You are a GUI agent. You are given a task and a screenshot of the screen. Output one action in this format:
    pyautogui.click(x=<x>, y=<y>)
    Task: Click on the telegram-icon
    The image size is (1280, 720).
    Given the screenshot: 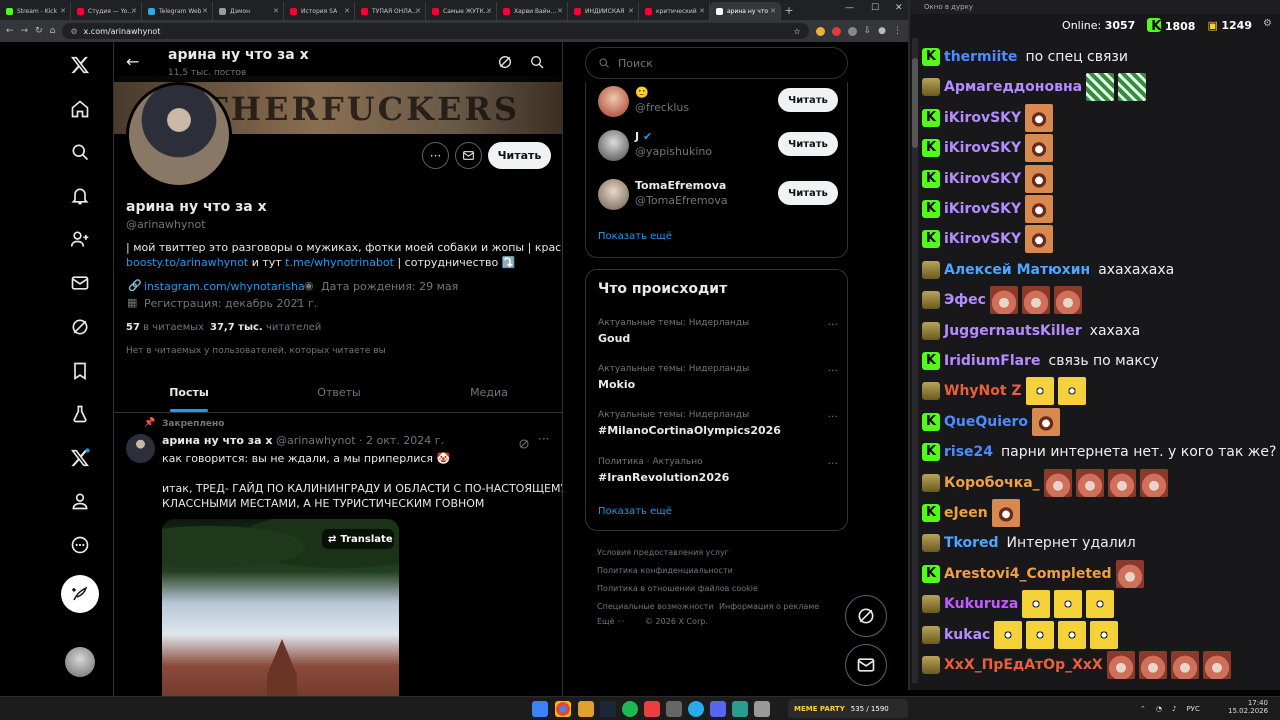 What is the action you would take?
    pyautogui.click(x=696, y=709)
    